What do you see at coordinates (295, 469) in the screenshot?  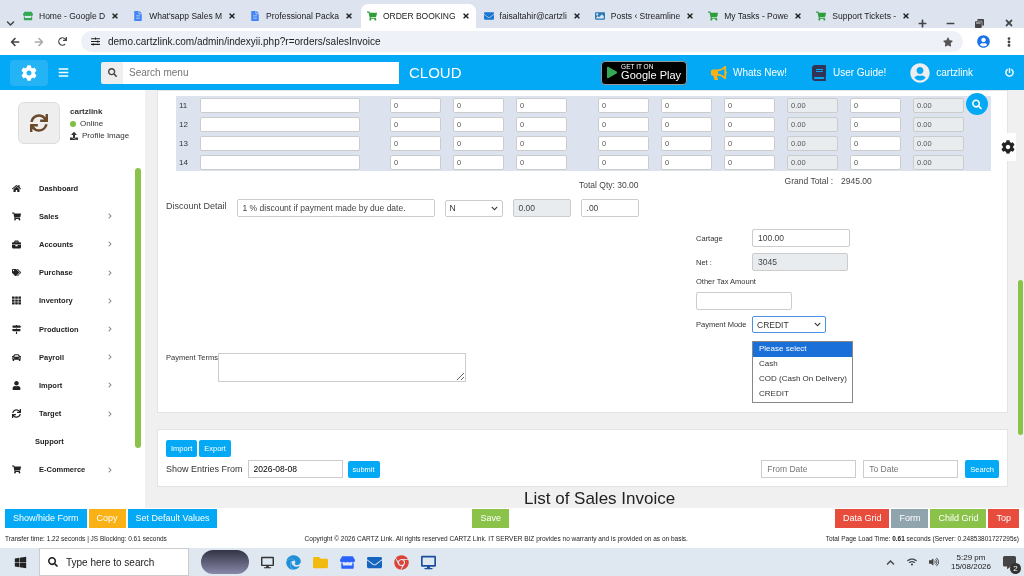 I see `date-field: 2026-08-08` at bounding box center [295, 469].